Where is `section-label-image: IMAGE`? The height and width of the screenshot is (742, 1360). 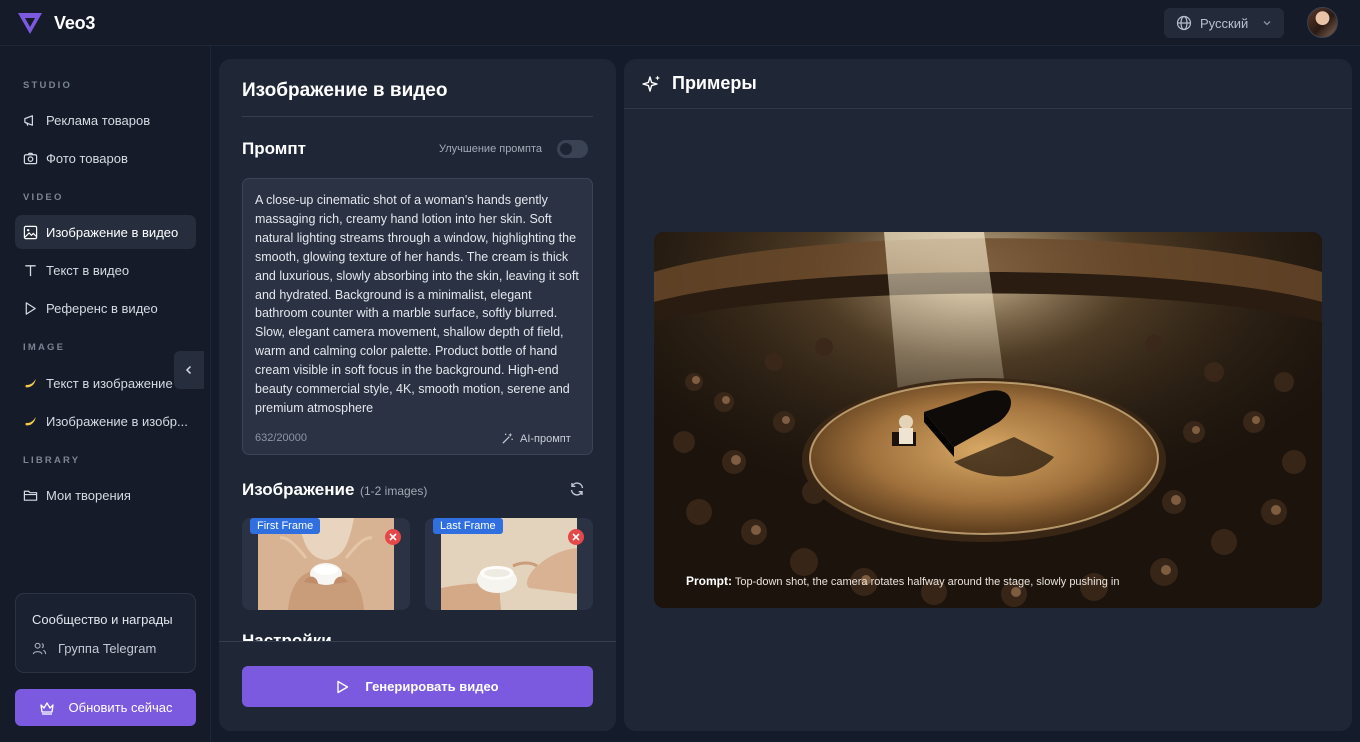 section-label-image: IMAGE is located at coordinates (44, 347).